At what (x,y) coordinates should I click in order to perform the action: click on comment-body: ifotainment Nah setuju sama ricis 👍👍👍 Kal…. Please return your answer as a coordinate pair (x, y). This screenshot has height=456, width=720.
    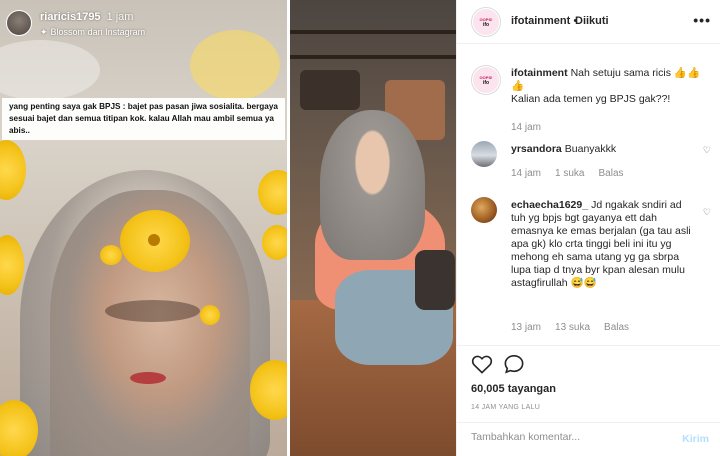
    Looking at the image, I should click on (606, 86).